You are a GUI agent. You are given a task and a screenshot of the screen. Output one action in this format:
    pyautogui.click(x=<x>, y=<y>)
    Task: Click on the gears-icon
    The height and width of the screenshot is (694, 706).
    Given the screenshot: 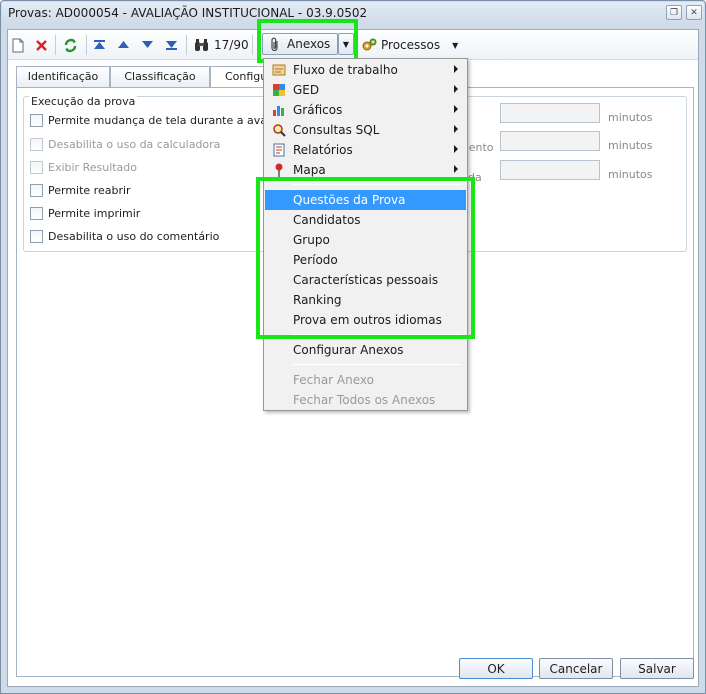 What is the action you would take?
    pyautogui.click(x=369, y=45)
    